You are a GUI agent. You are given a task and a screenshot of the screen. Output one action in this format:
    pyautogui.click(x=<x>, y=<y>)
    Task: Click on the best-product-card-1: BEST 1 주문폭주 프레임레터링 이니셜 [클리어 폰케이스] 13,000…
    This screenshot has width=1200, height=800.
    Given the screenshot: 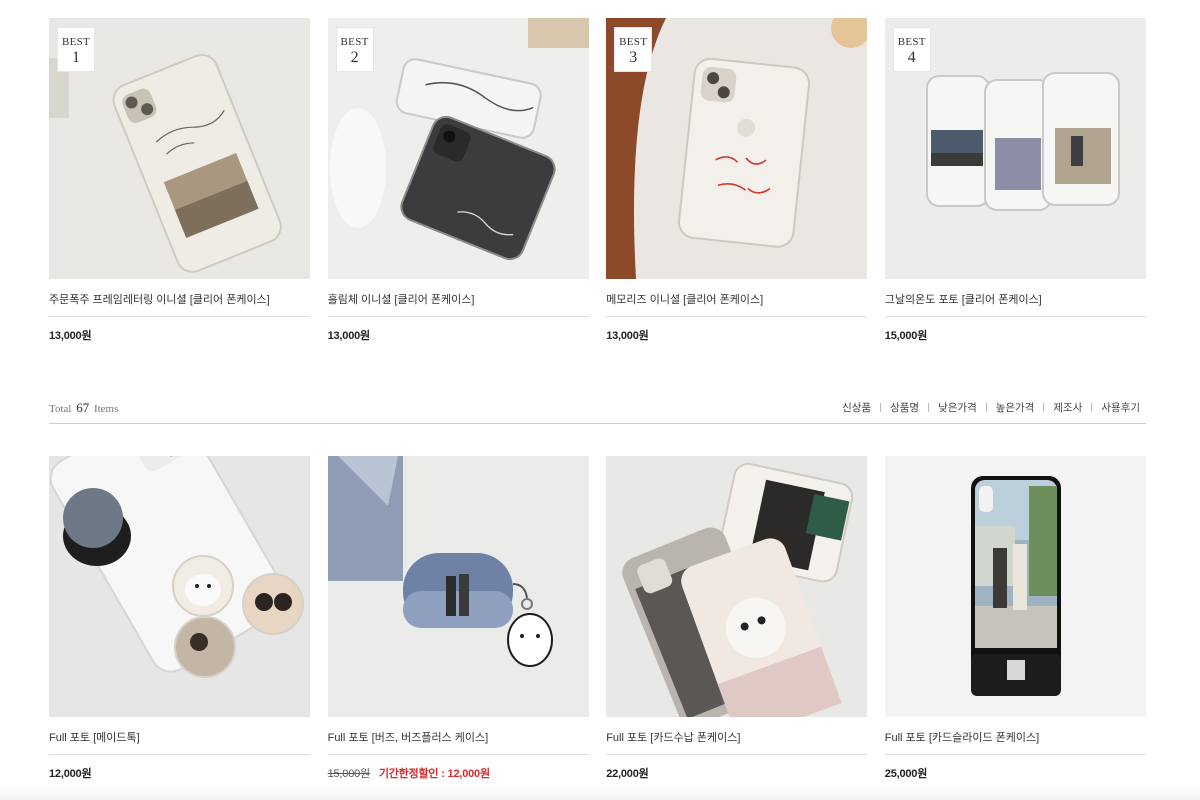 What is the action you would take?
    pyautogui.click(x=179, y=180)
    